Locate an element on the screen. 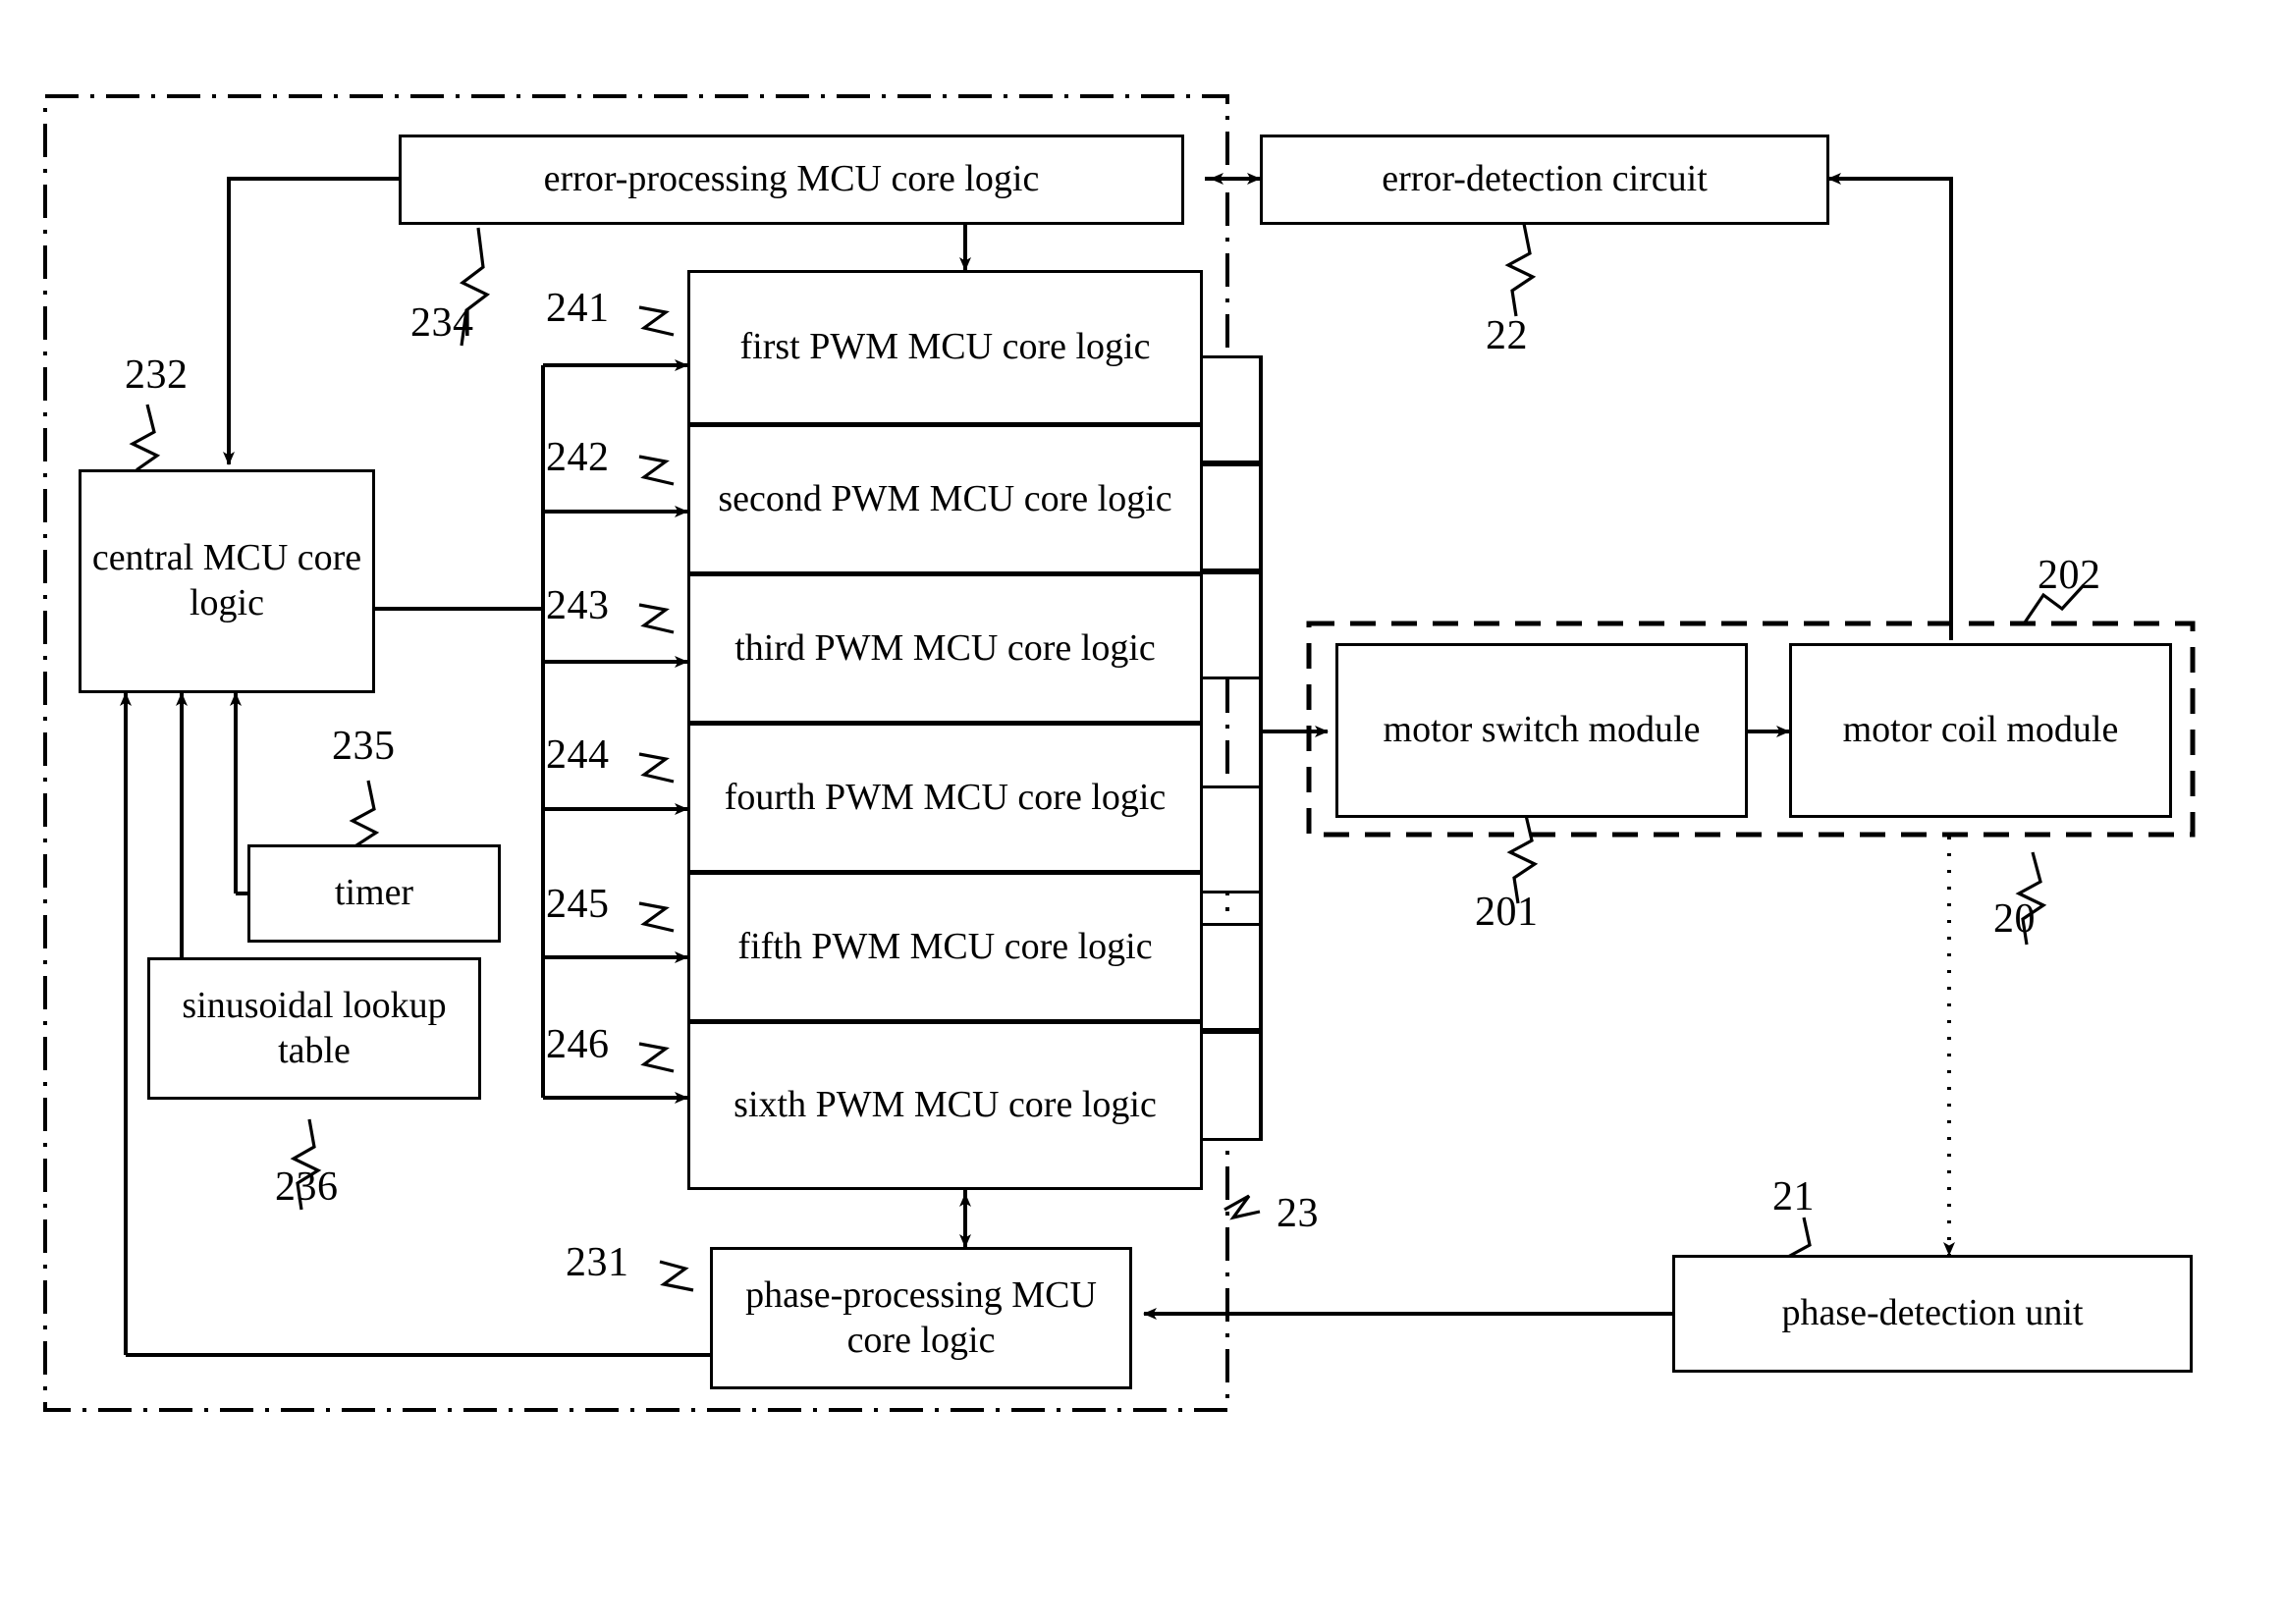  block-pwm-2-label: second PWM MCU core logic is located at coordinates (945, 498).